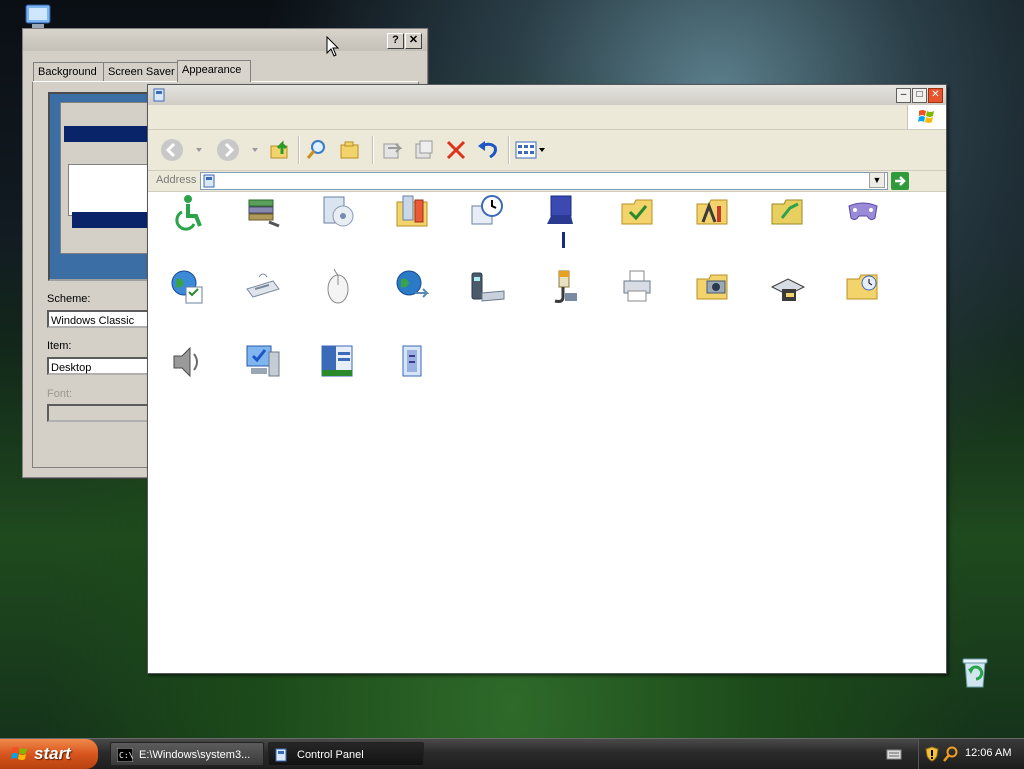 Image resolution: width=1024 pixels, height=769 pixels. I want to click on clock: 12:06 AM, so click(988, 753).